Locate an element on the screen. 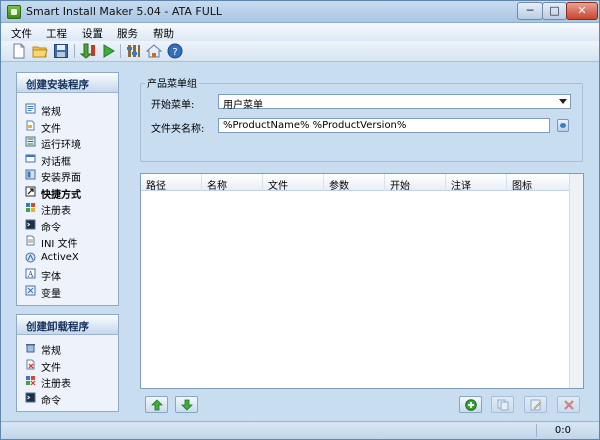  edit-icon is located at coordinates (536, 405).